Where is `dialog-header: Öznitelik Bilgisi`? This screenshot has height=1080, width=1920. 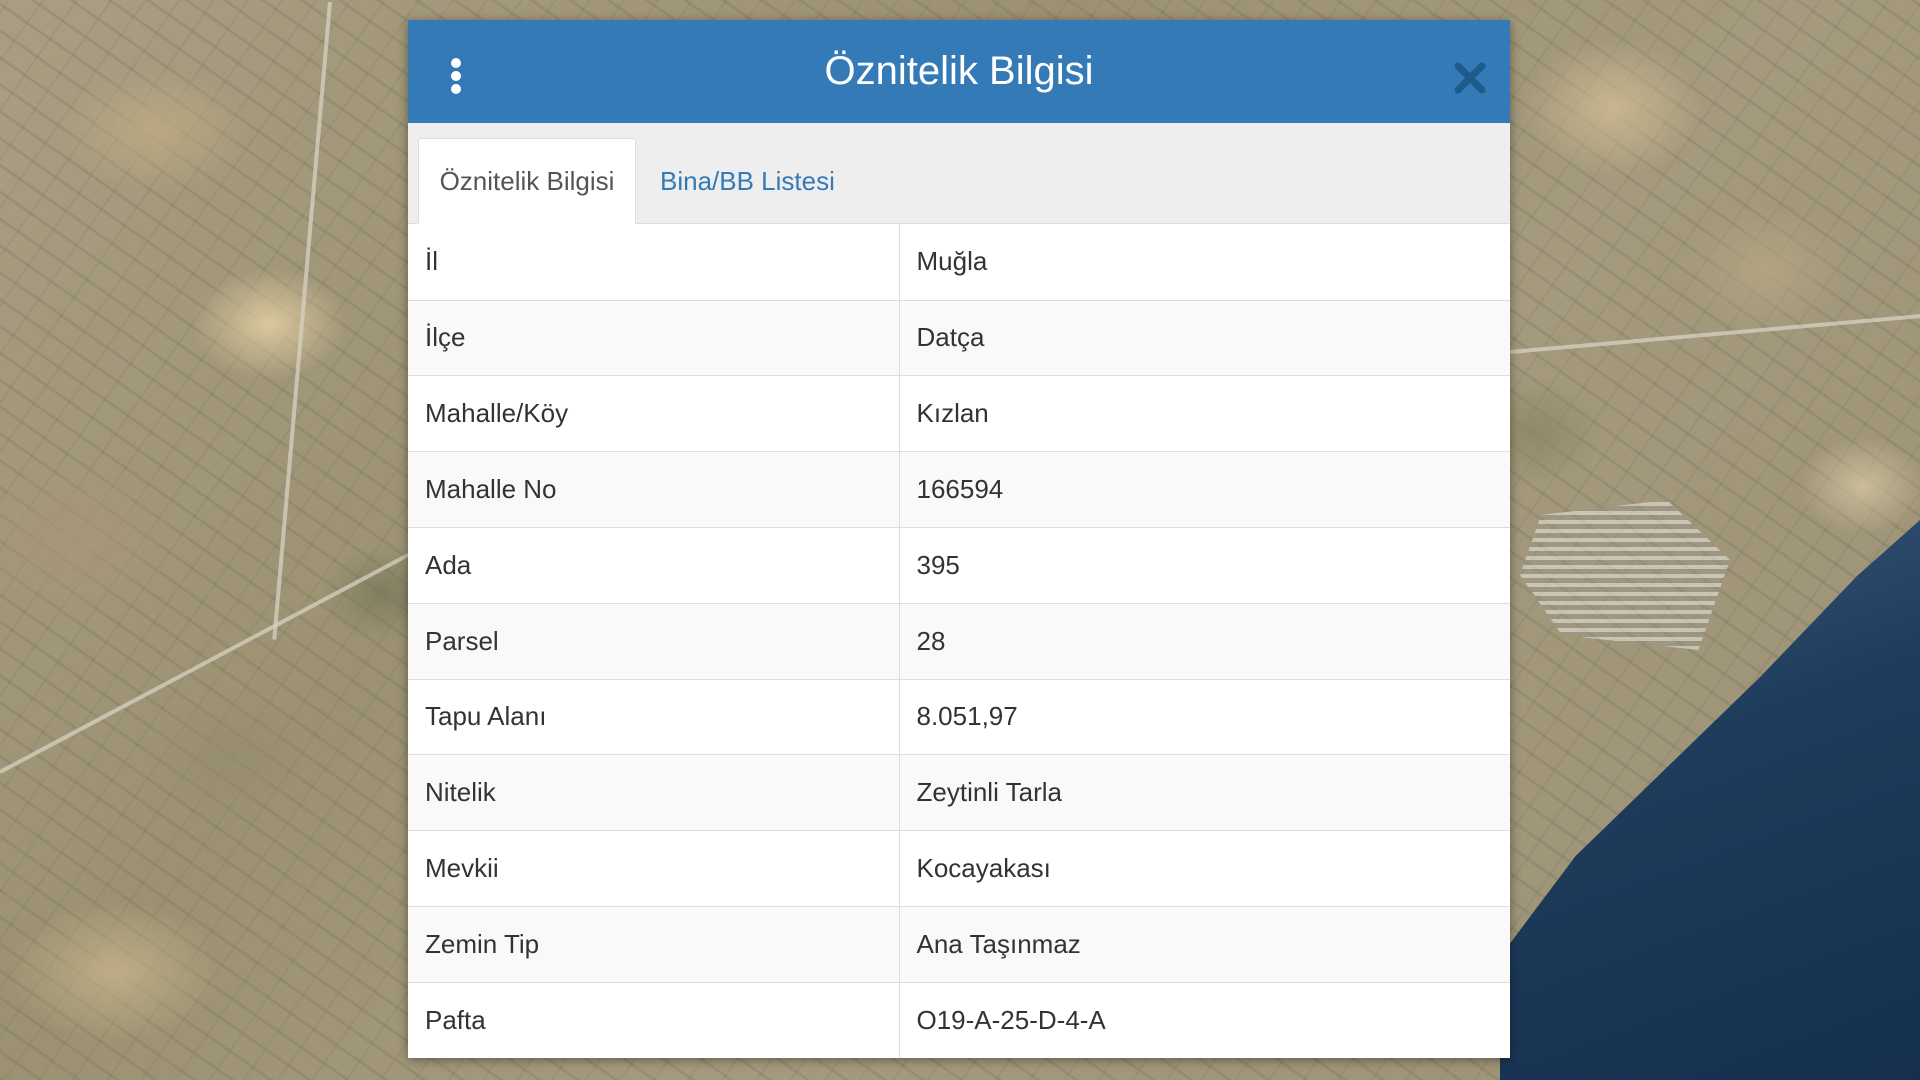 dialog-header: Öznitelik Bilgisi is located at coordinates (959, 71).